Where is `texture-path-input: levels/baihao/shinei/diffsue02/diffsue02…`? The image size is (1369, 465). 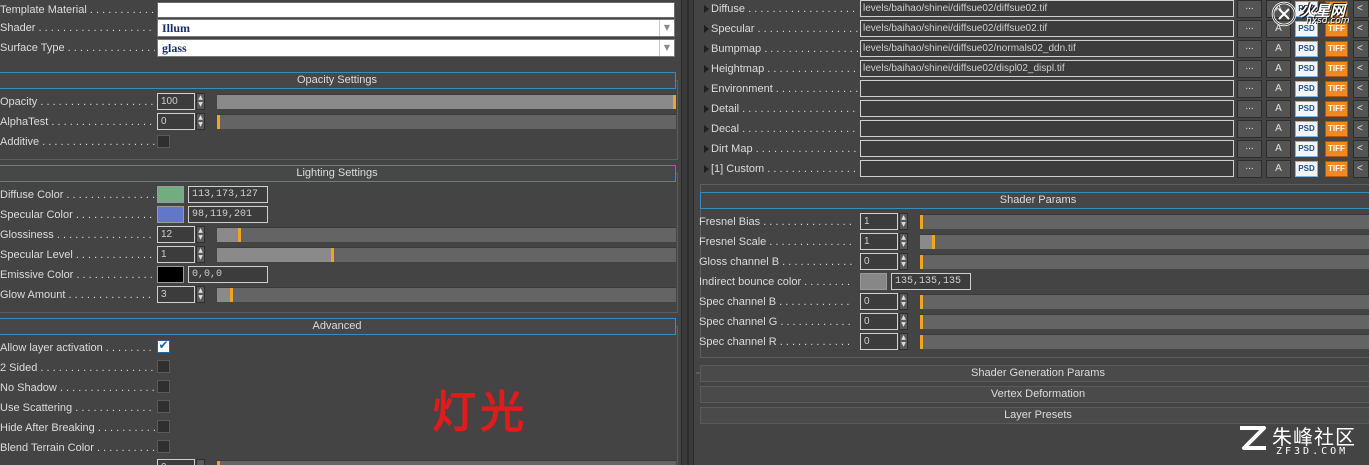 texture-path-input: levels/baihao/shinei/diffsue02/diffsue02… is located at coordinates (1047, 8).